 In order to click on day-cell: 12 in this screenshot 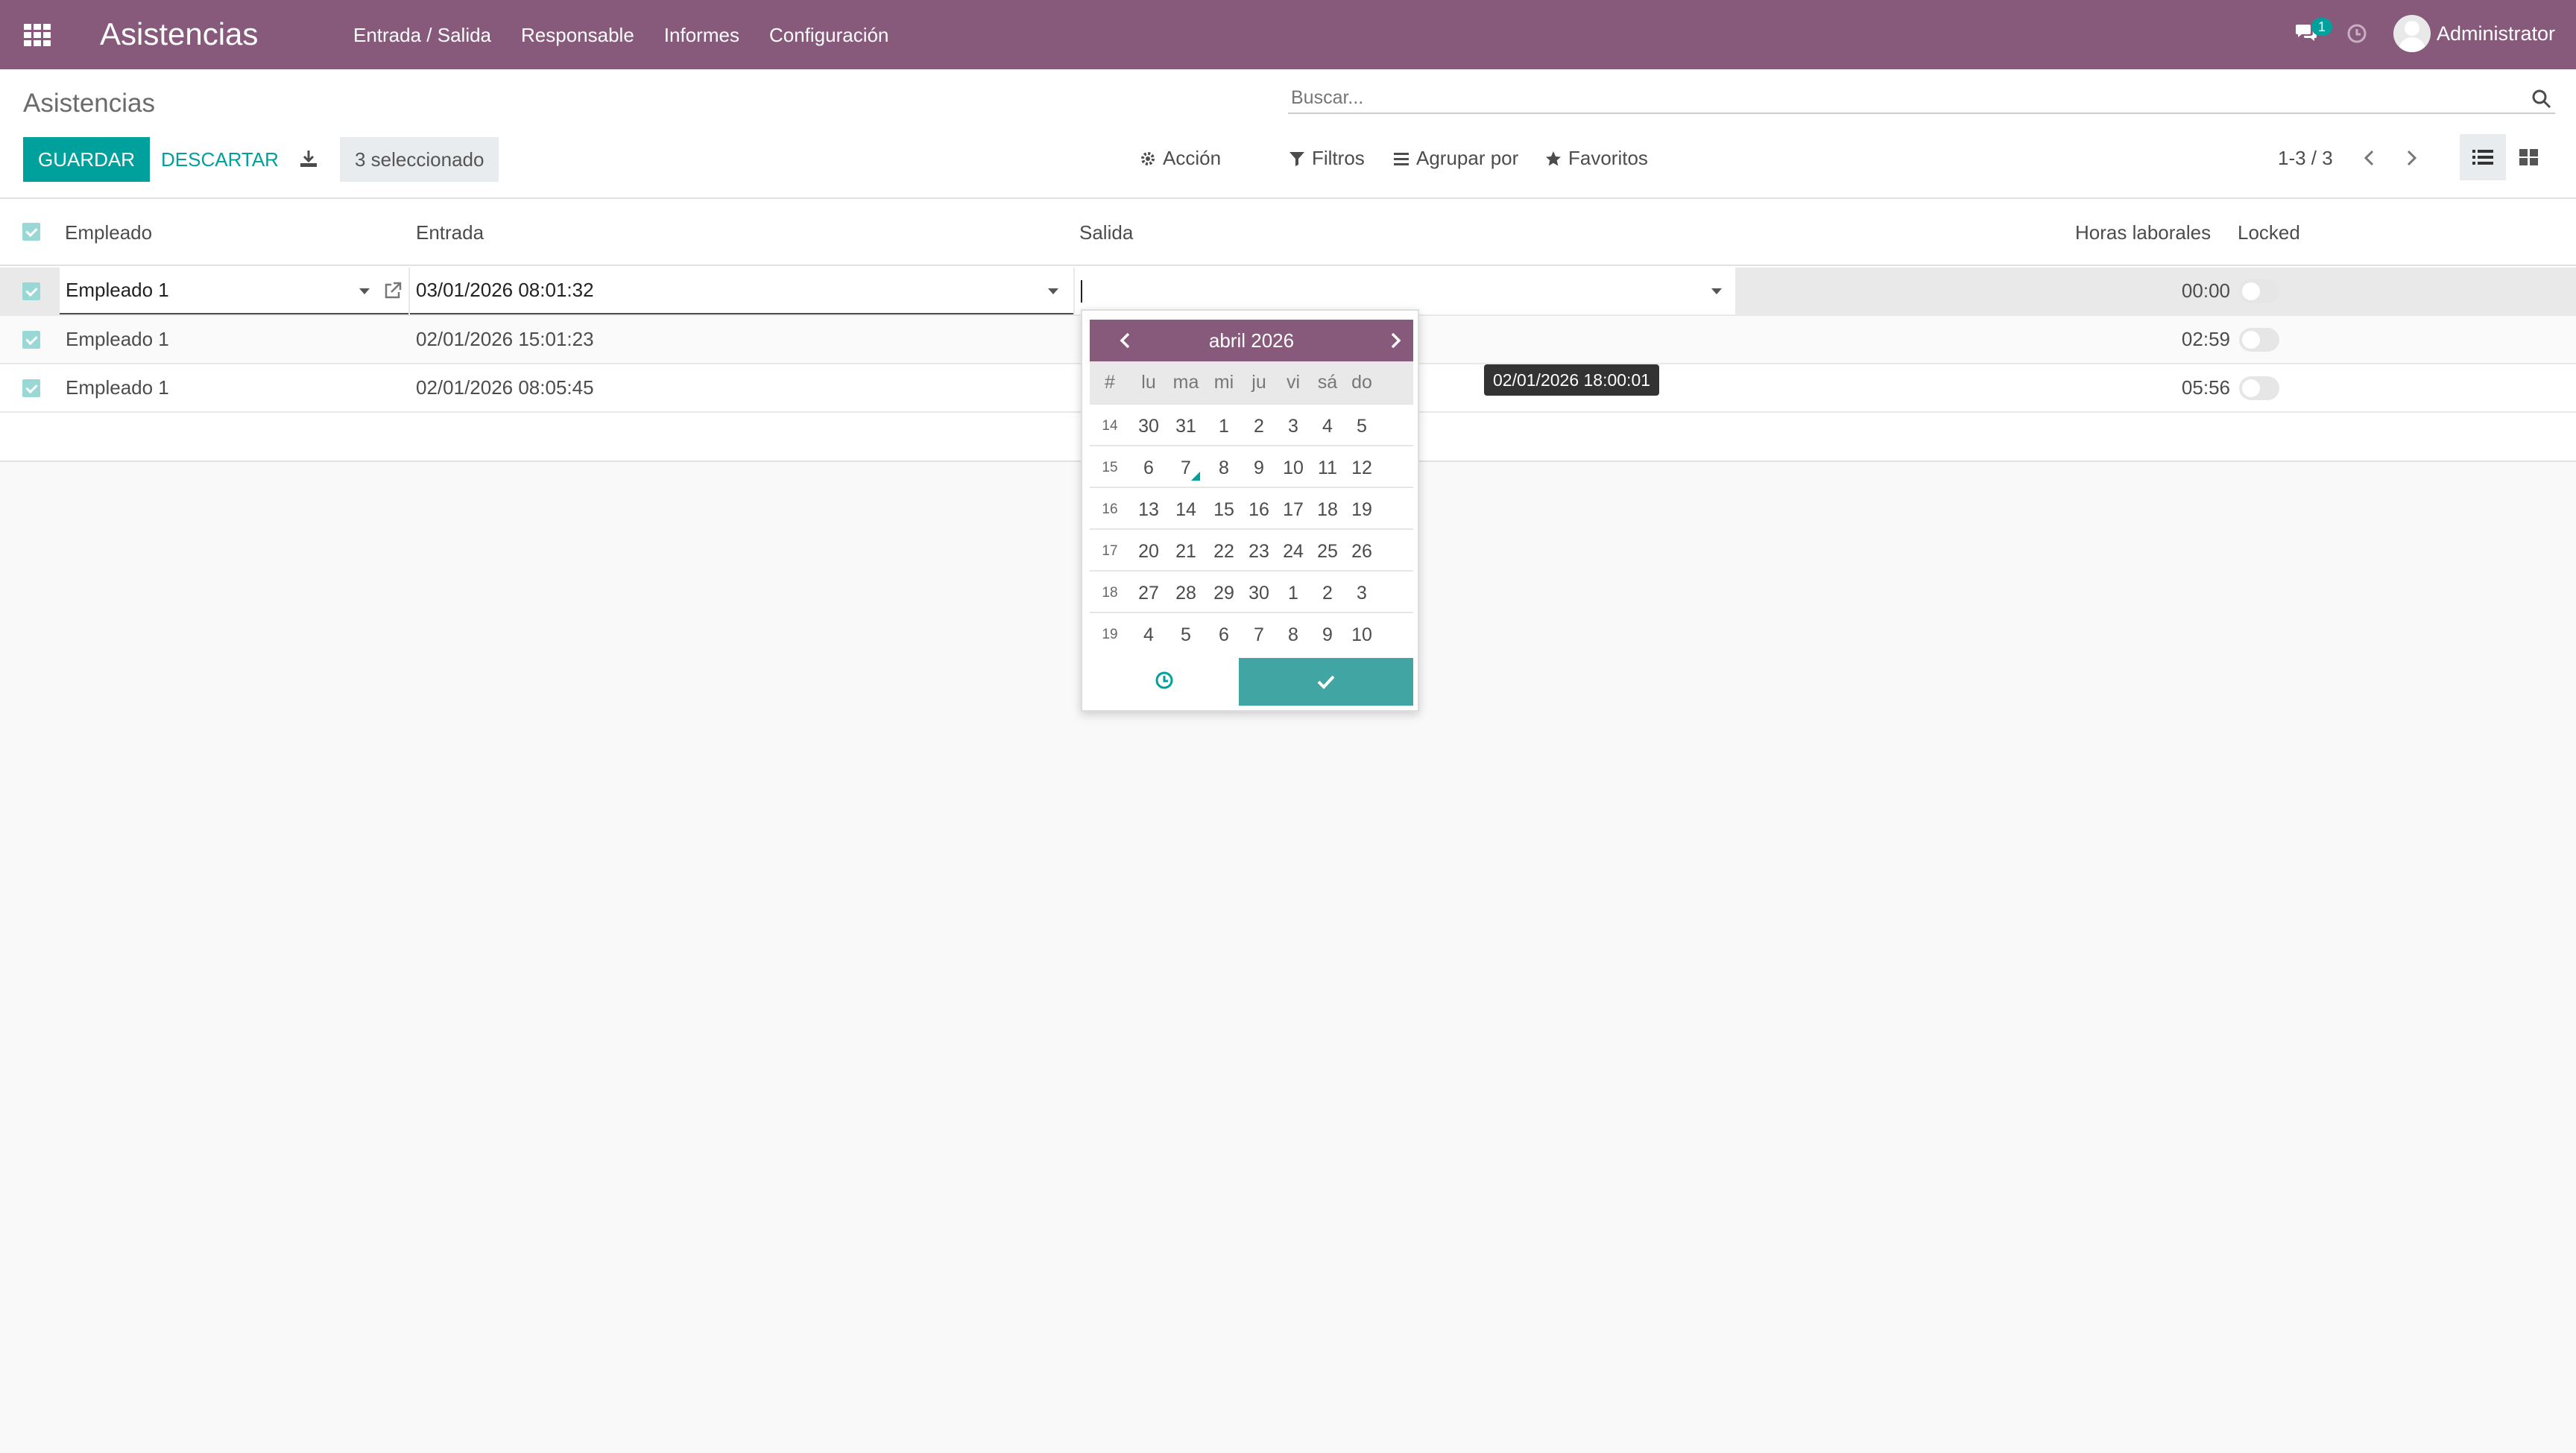, I will do `click(1362, 468)`.